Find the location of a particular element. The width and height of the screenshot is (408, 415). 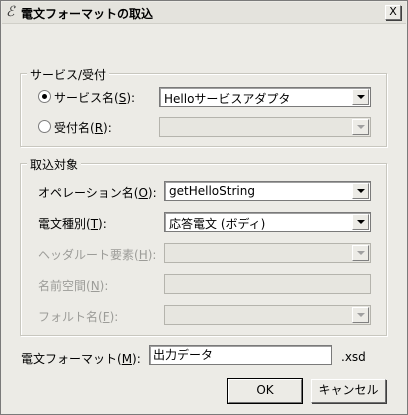

service-name-select: Helloサービスアダプタ is located at coordinates (265, 97).